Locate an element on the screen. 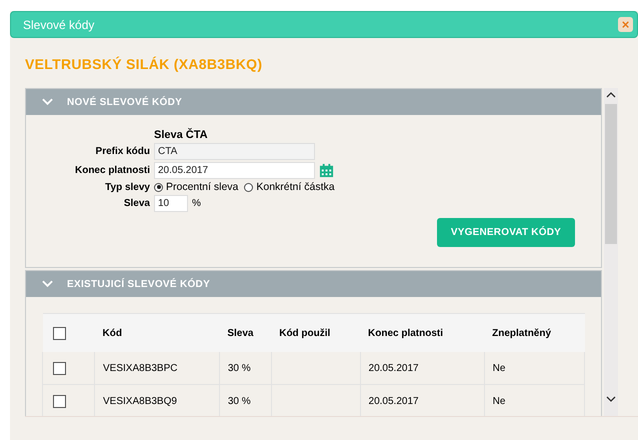 The width and height of the screenshot is (638, 440). radio-option: Procentní sleva is located at coordinates (196, 187).